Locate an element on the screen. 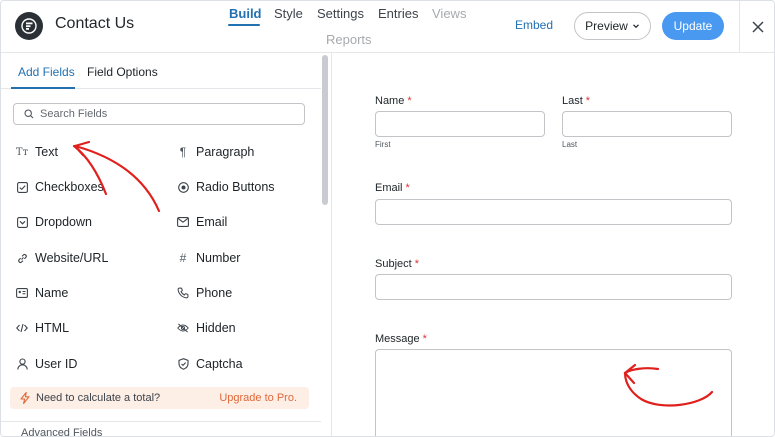  message-label-text: Message is located at coordinates (397, 339).